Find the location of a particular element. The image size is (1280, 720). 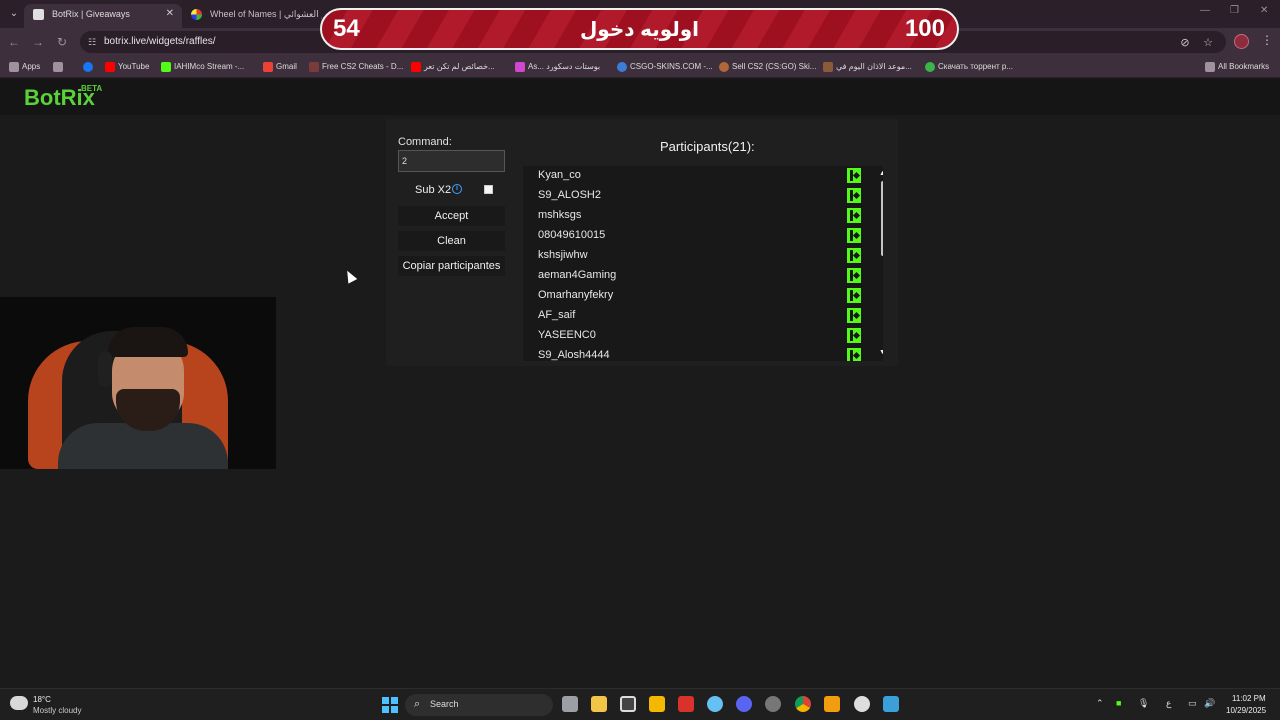

botrix-favicon-icon is located at coordinates (38, 14).